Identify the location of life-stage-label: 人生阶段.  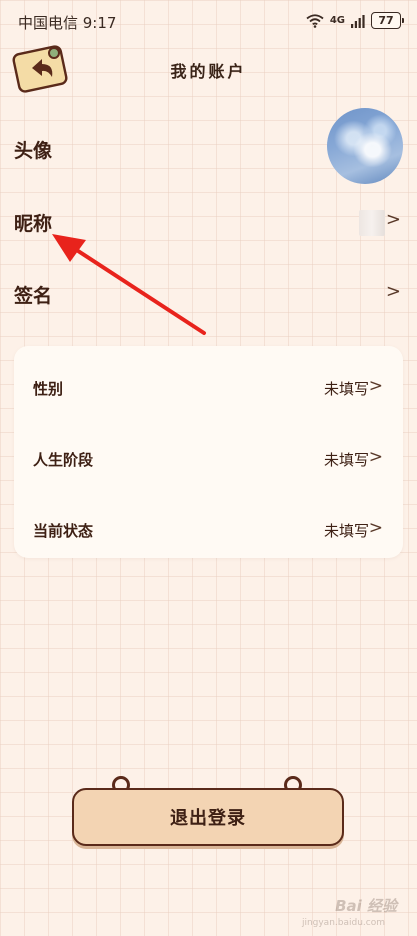
(63, 460).